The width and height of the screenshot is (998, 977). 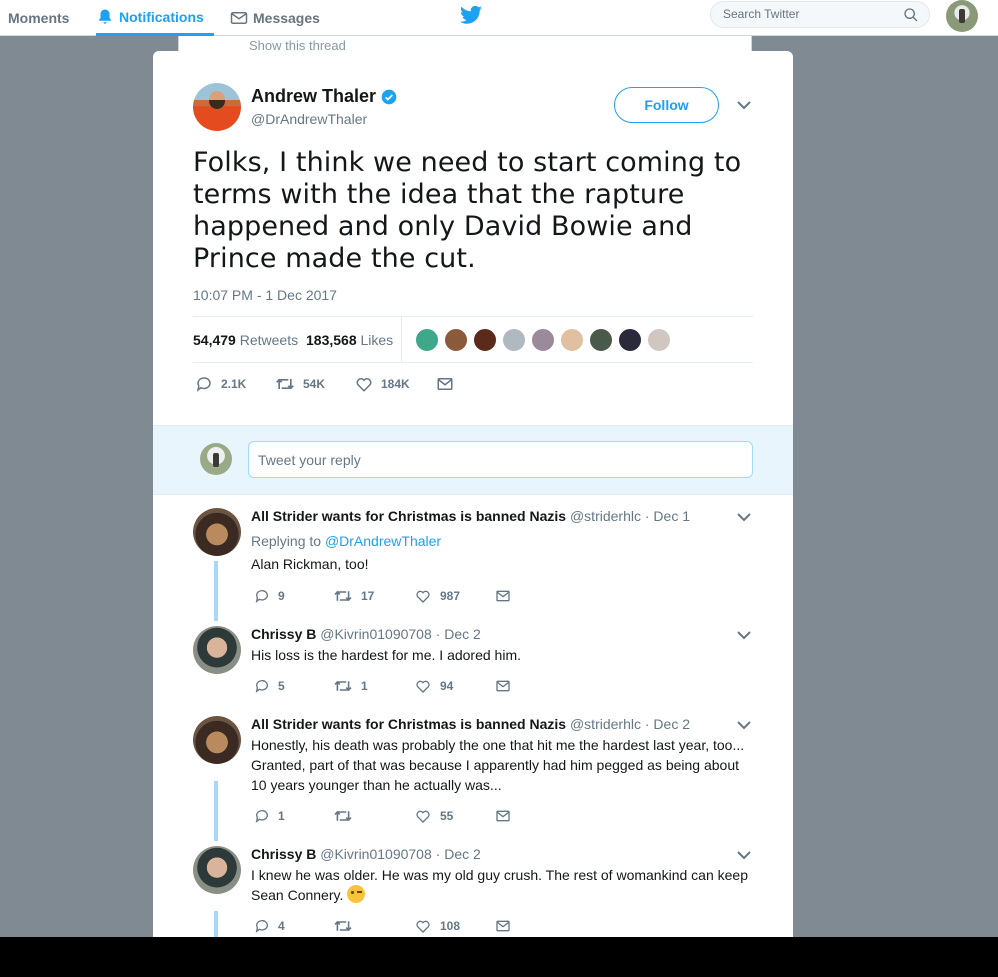 I want to click on twitter-bird-icon, so click(x=471, y=15).